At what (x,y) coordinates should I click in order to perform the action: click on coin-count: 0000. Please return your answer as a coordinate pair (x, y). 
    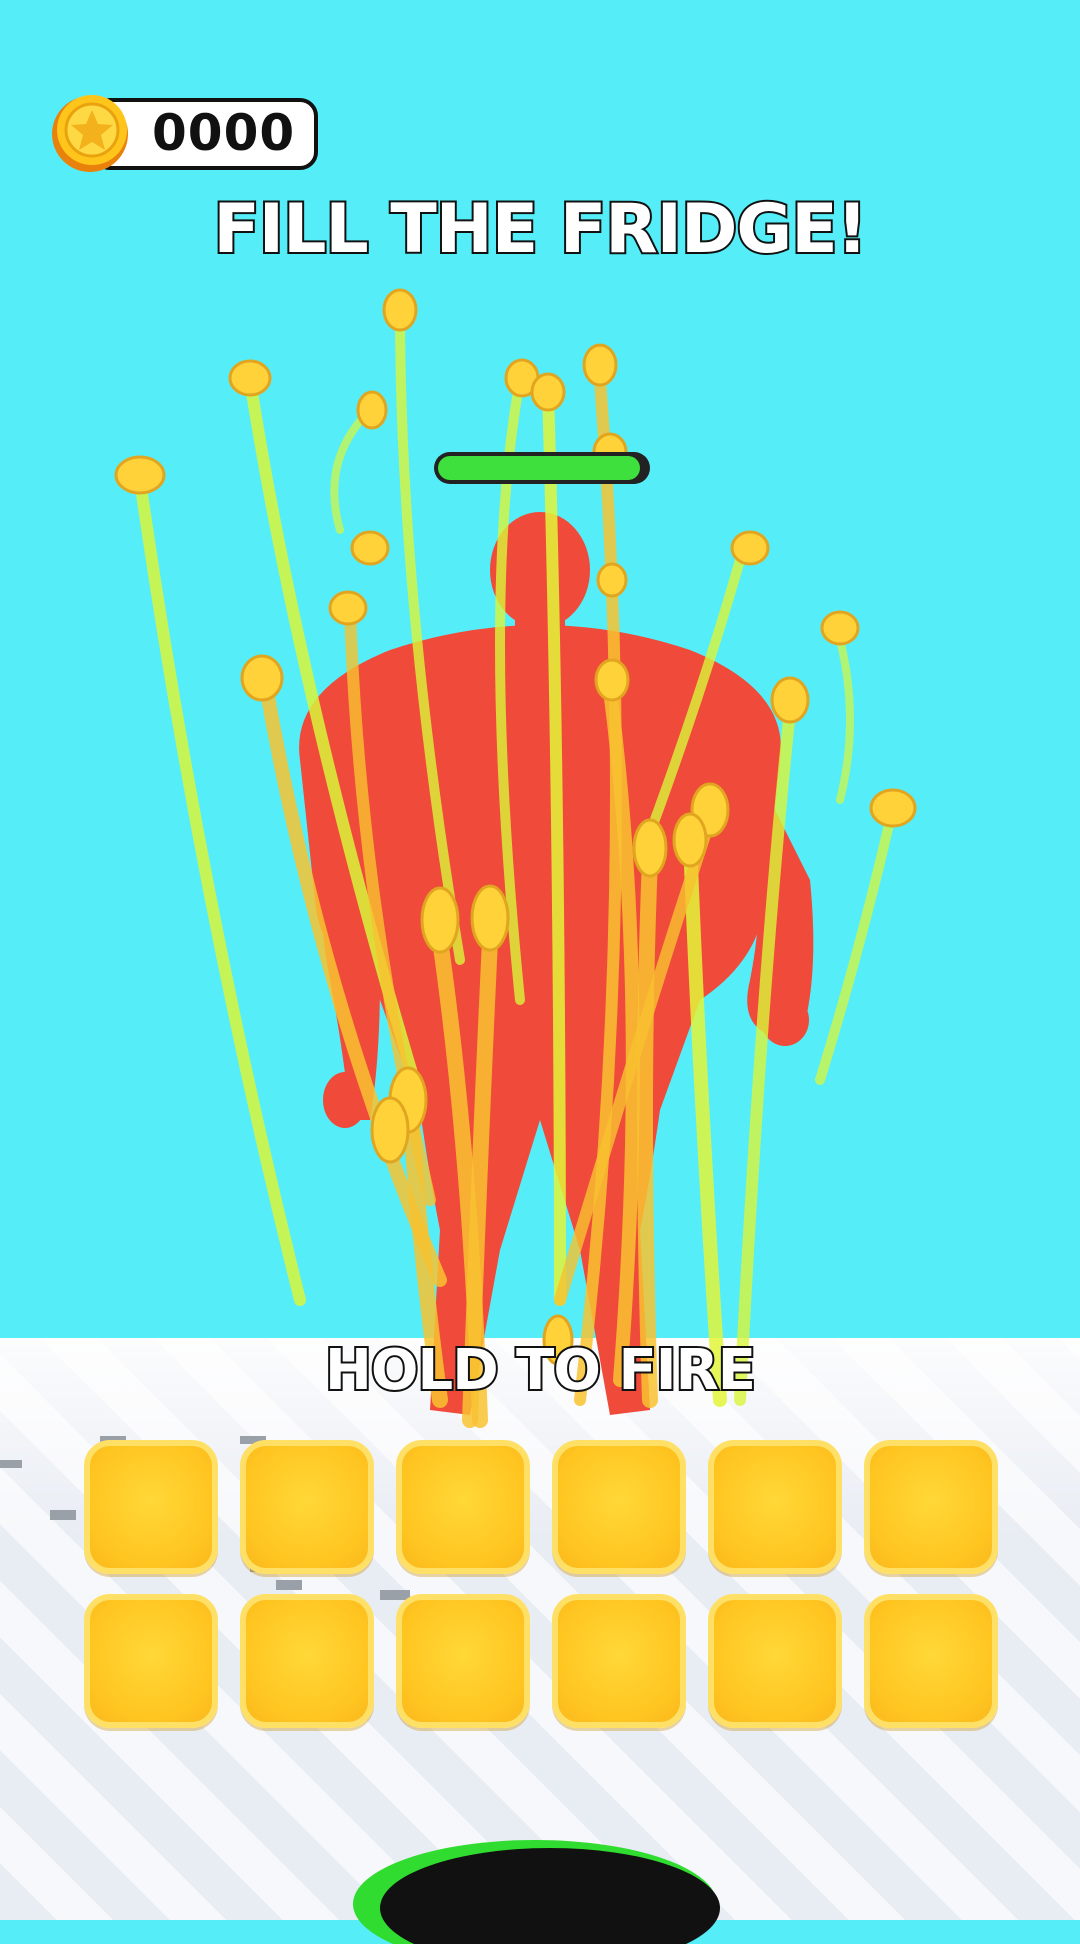
    Looking at the image, I should click on (224, 133).